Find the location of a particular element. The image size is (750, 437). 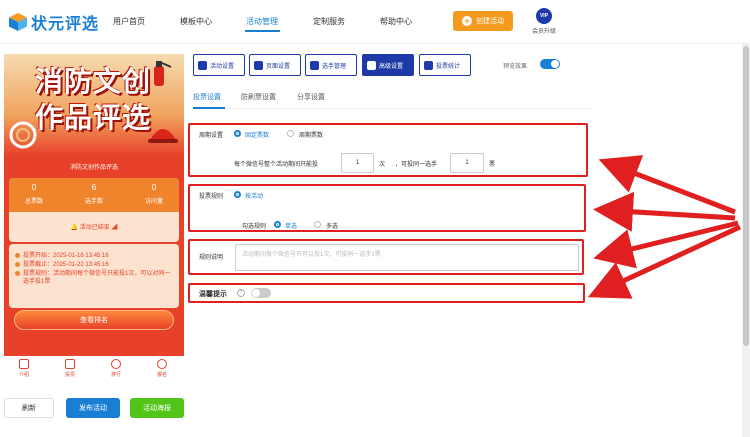

annotation-arrows is located at coordinates (664, 227).